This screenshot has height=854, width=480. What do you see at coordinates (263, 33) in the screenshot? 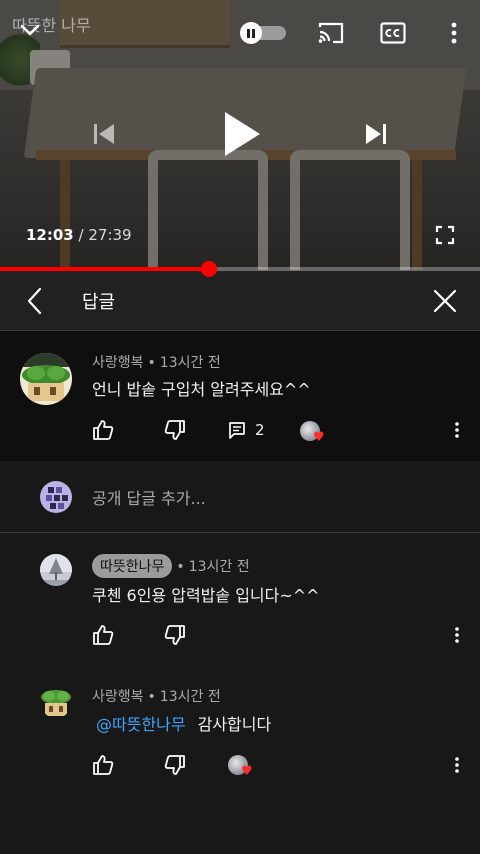
I see `autoplay-toggle` at bounding box center [263, 33].